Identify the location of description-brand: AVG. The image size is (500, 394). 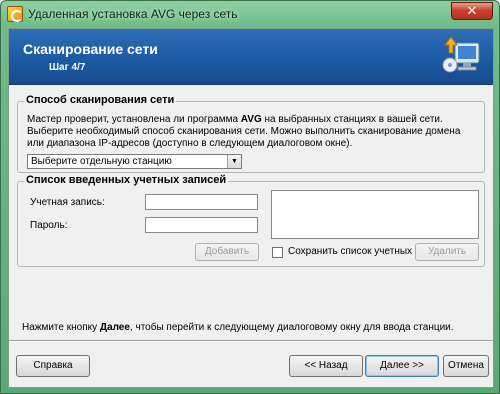
(251, 119).